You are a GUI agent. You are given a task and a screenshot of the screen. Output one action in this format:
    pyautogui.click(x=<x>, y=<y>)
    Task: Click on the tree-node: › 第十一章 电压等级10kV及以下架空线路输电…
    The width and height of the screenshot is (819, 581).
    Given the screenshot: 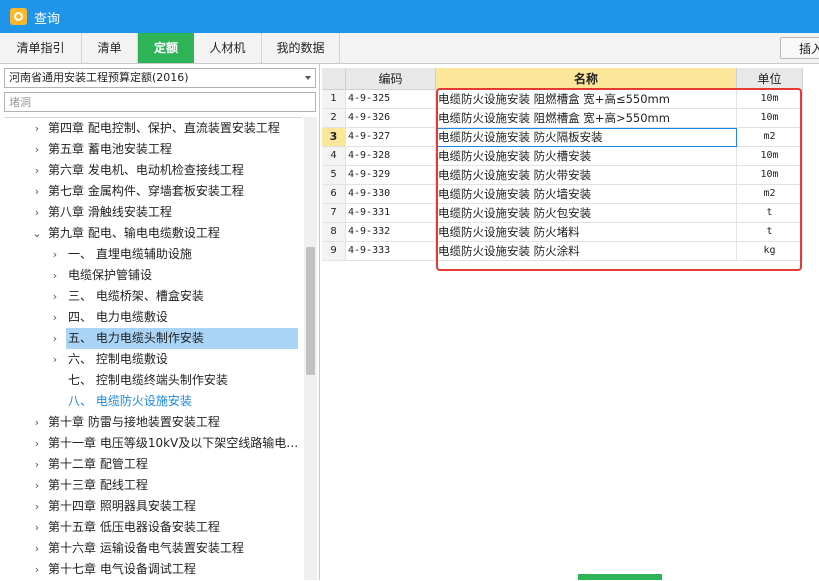 What is the action you would take?
    pyautogui.click(x=153, y=443)
    